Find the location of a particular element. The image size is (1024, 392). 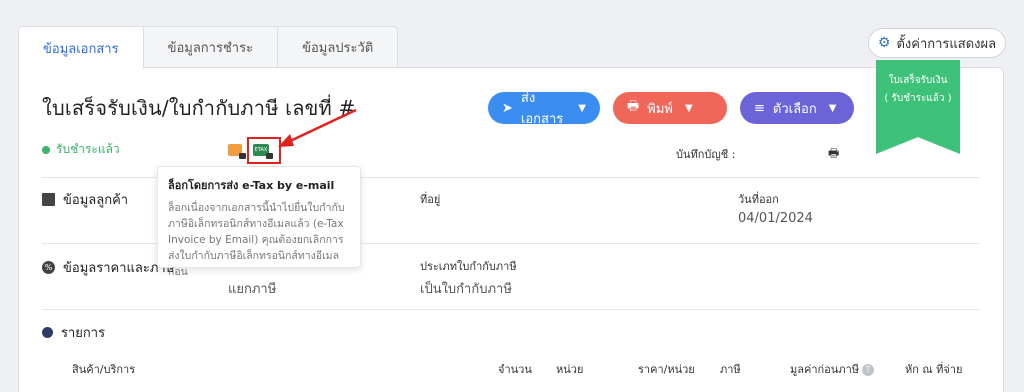

column-header: ราคา/หน่วย is located at coordinates (666, 369).